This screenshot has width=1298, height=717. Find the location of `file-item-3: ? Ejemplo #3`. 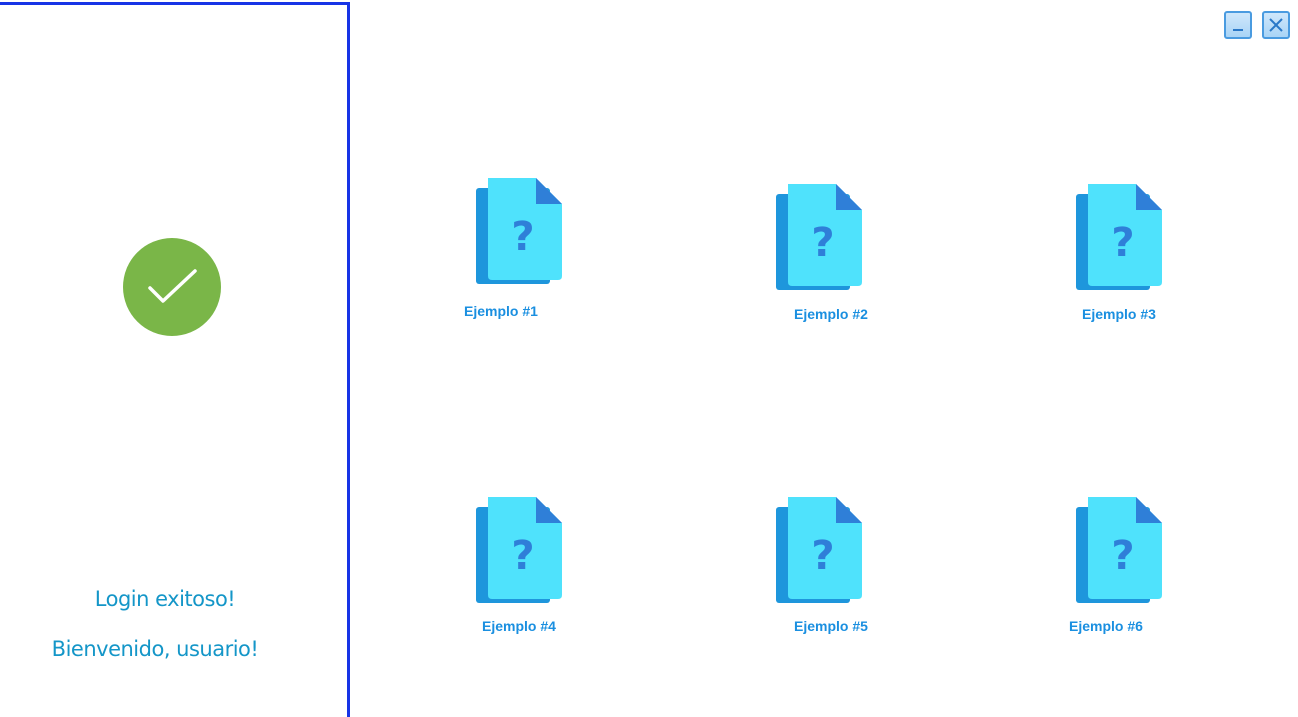

file-item-3: ? Ejemplo #3 is located at coordinates (1150, 262).